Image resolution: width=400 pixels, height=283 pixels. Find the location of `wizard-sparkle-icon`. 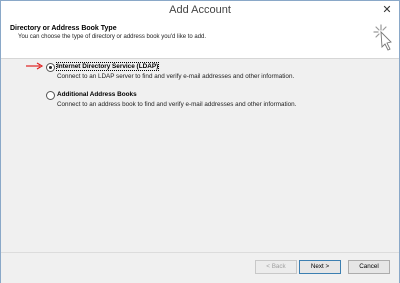

wizard-sparkle-icon is located at coordinates (382, 37).